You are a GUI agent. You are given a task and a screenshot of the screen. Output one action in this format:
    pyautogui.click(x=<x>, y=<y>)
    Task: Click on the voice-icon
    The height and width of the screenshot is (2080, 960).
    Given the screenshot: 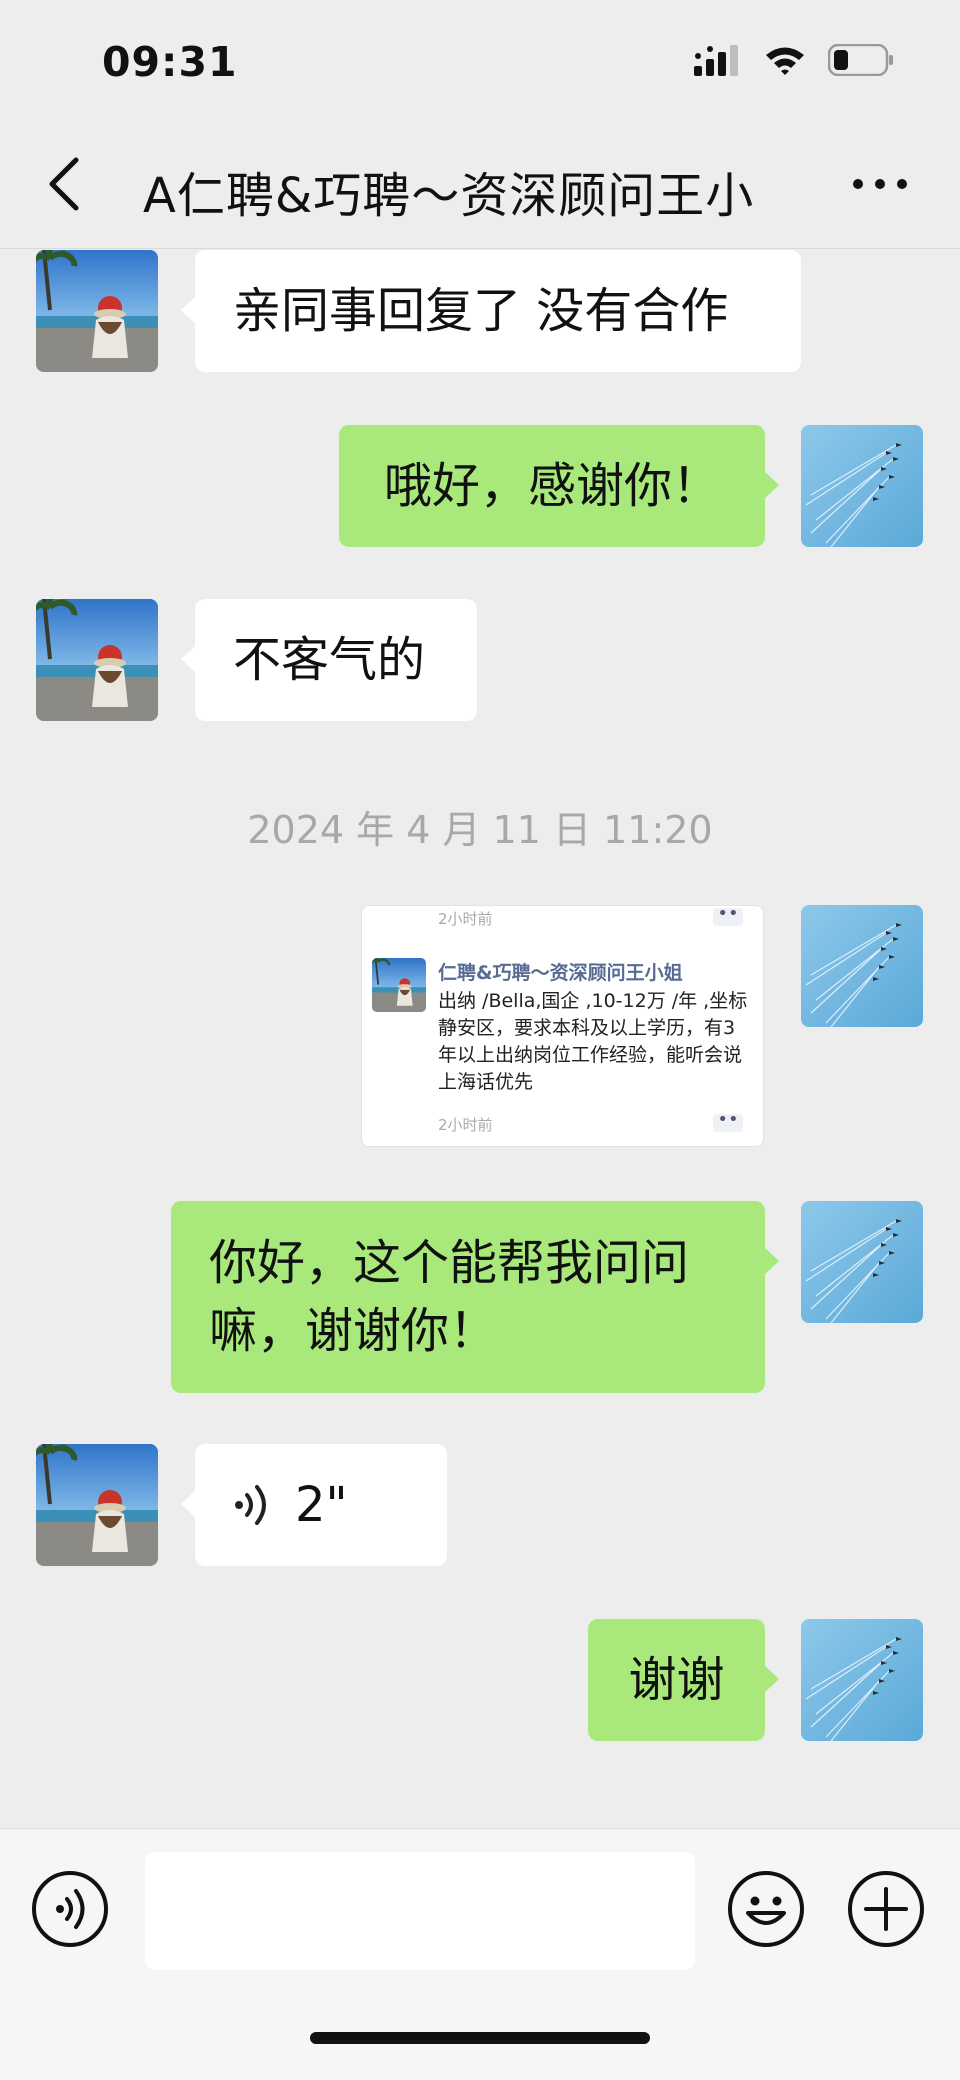 What is the action you would take?
    pyautogui.click(x=70, y=1909)
    